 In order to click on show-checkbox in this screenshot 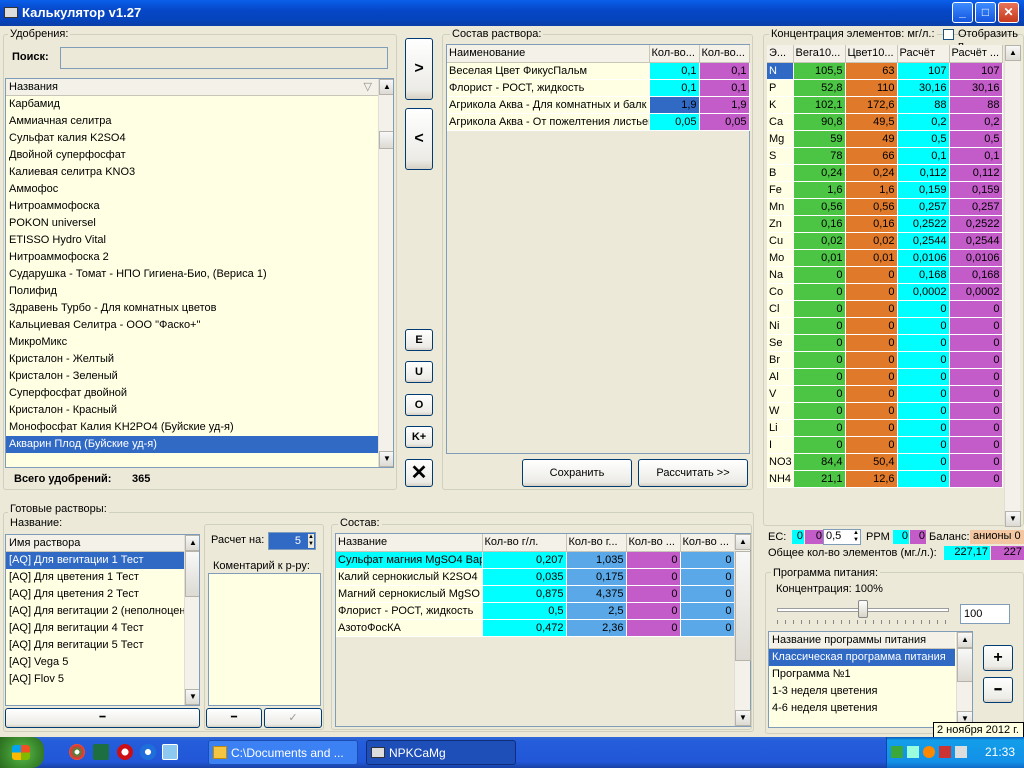, I will do `click(948, 34)`.